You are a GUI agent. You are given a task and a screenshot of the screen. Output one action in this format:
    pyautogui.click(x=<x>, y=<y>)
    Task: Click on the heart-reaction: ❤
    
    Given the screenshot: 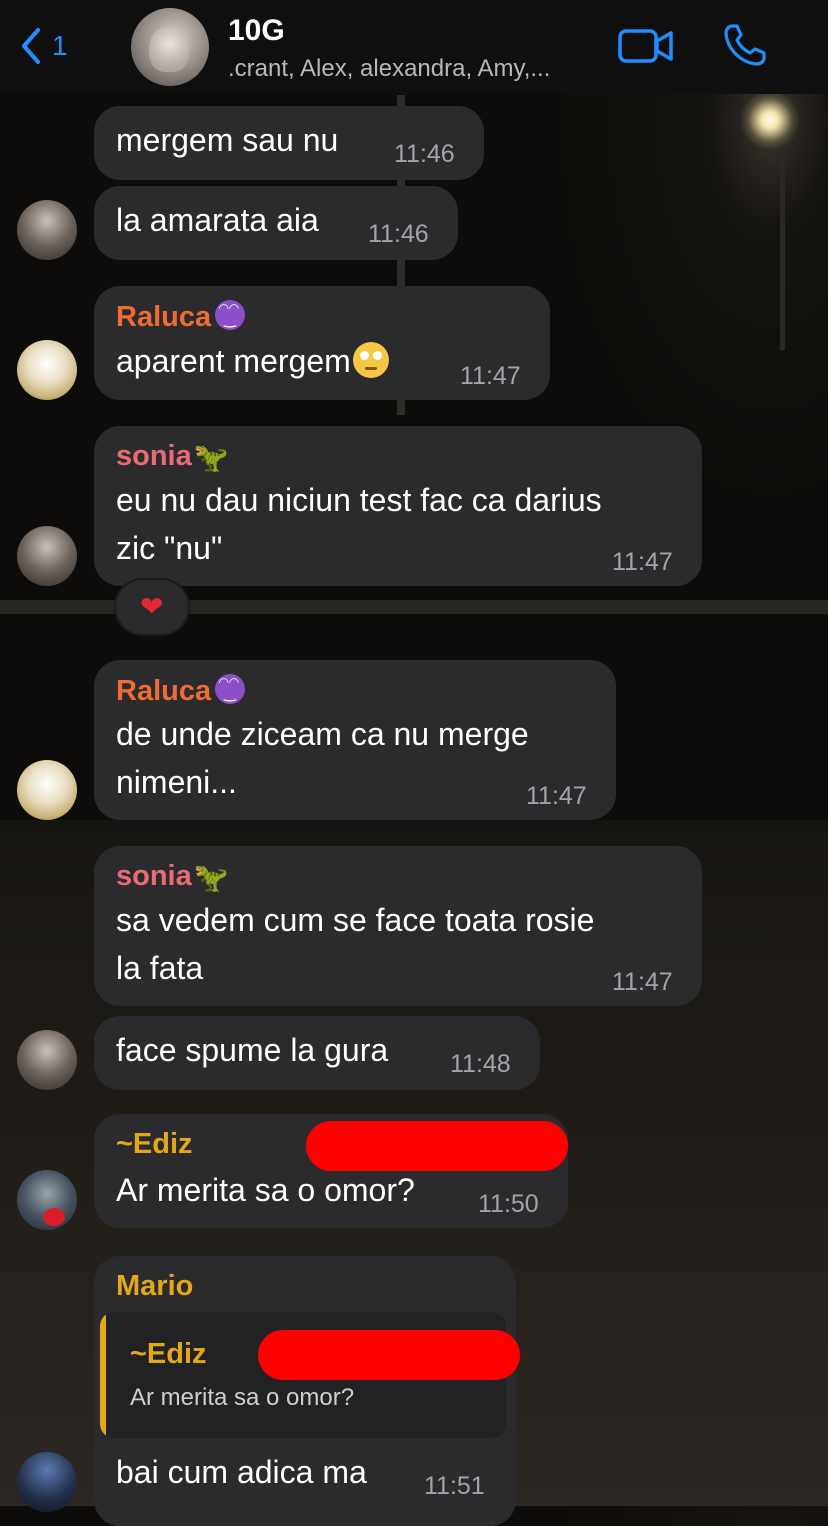 What is the action you would take?
    pyautogui.click(x=152, y=607)
    